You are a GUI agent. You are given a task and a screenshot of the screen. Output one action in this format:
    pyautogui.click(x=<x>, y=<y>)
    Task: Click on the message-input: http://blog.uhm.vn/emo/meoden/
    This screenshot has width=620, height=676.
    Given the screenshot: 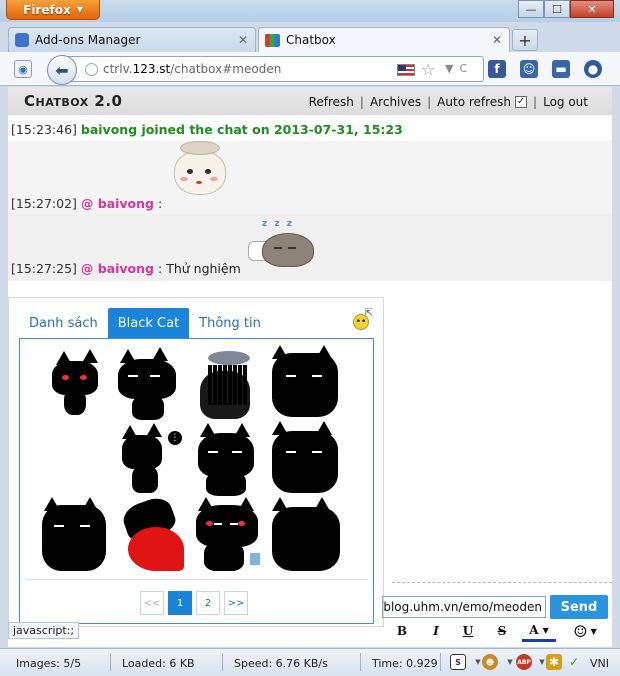 What is the action you would take?
    pyautogui.click(x=464, y=607)
    